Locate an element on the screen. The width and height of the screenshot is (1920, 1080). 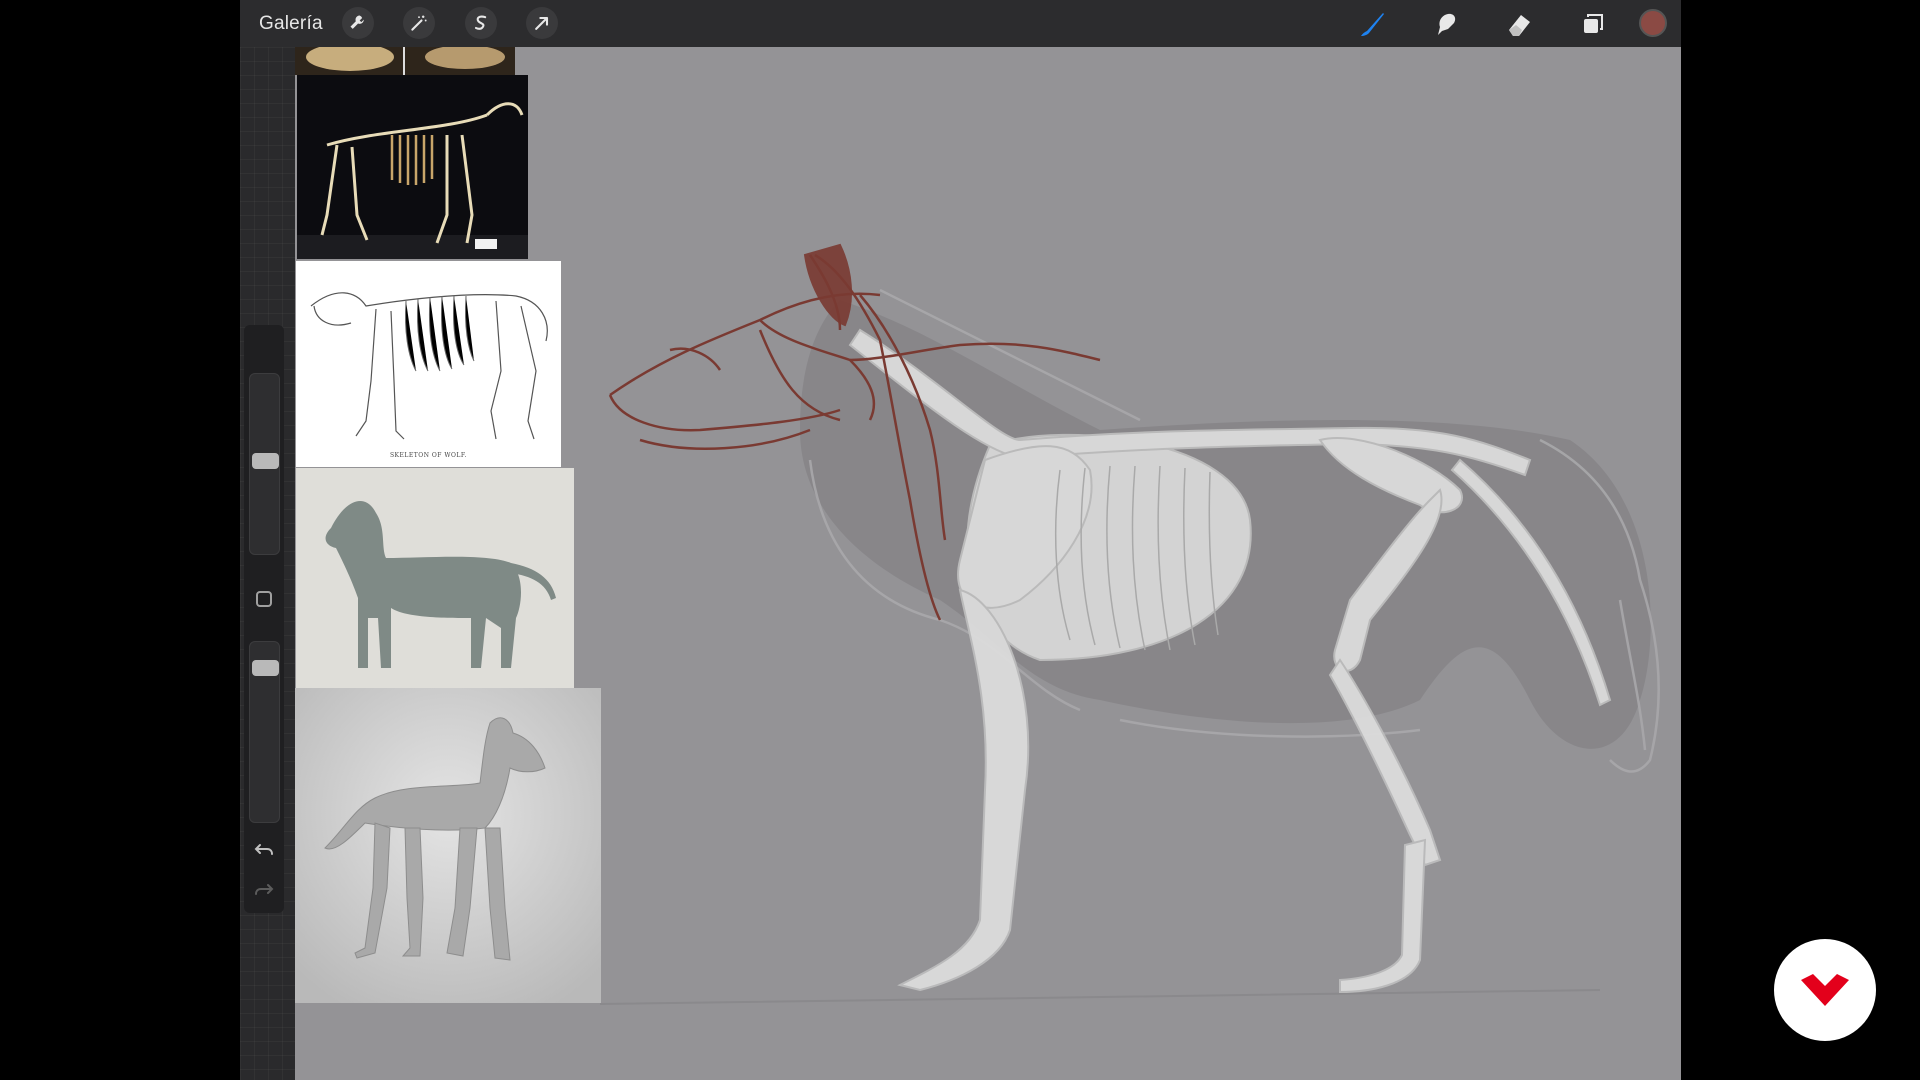
brush-size-thumb is located at coordinates (265, 460).